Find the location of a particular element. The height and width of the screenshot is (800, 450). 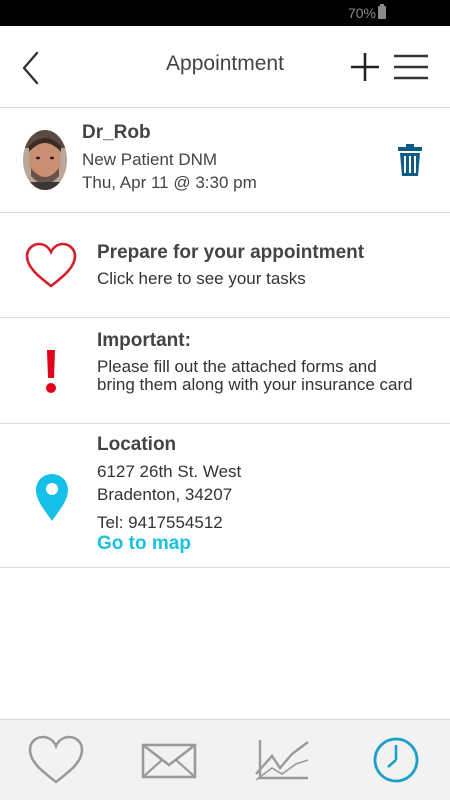

battery-icon is located at coordinates (382, 11).